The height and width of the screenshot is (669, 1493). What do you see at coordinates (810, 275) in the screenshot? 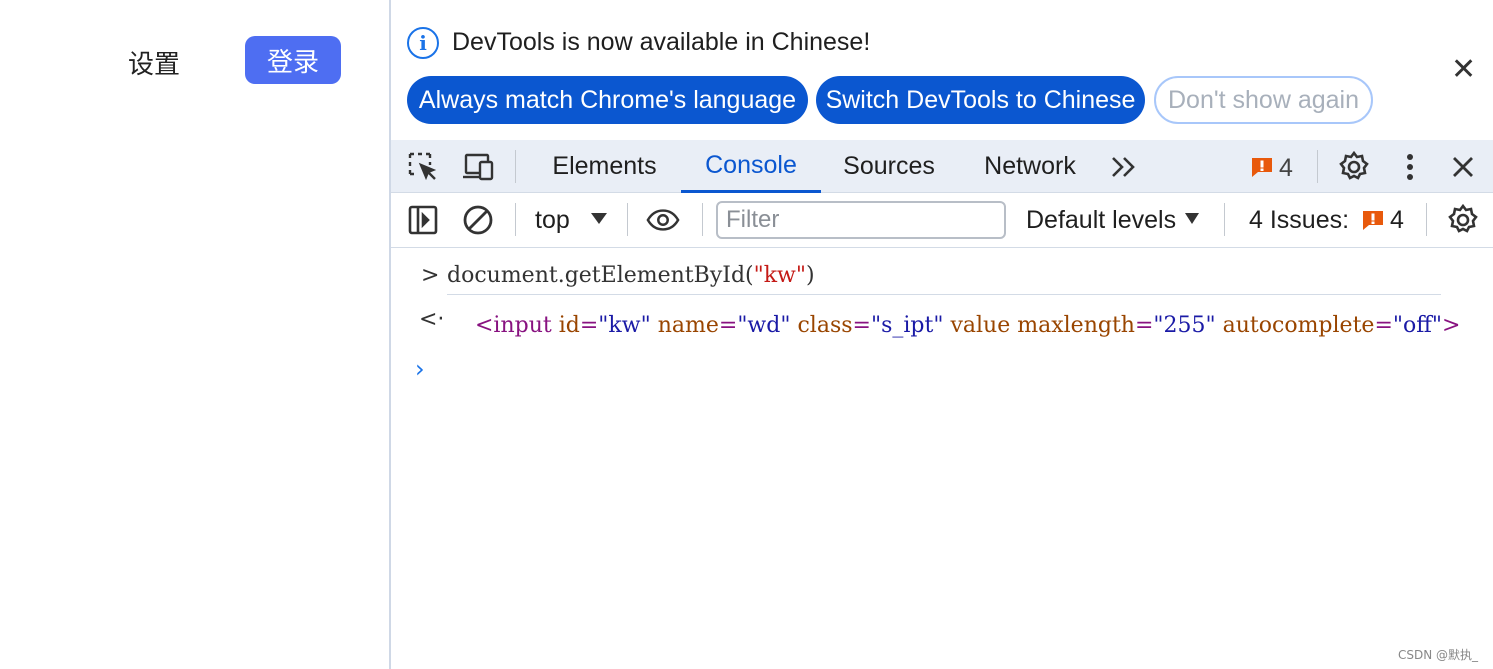
I see `code-text: )` at bounding box center [810, 275].